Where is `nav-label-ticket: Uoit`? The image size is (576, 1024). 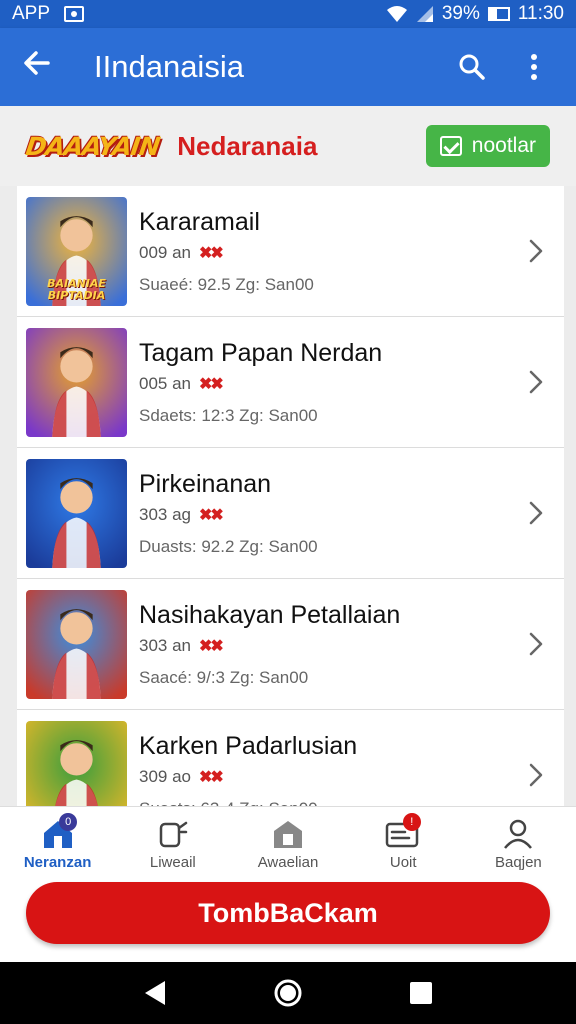
nav-label-ticket: Uoit is located at coordinates (403, 862).